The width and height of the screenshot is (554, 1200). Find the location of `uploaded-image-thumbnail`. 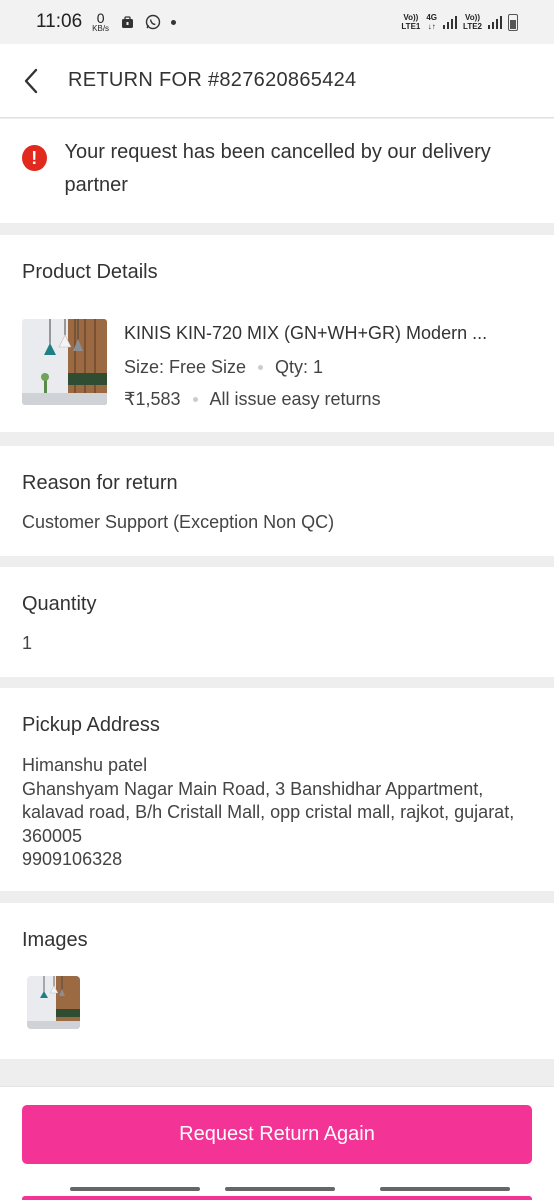

uploaded-image-thumbnail is located at coordinates (53, 1002).